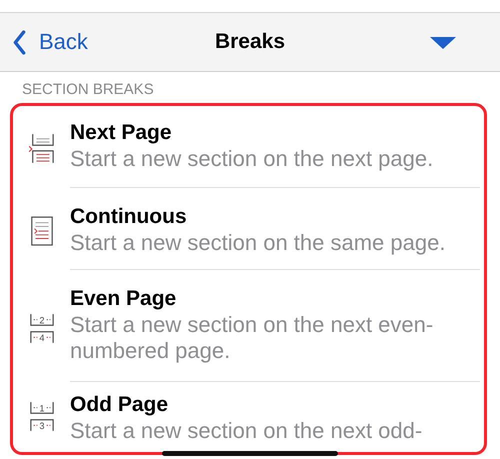  I want to click on option-title: Odd Page, so click(120, 405).